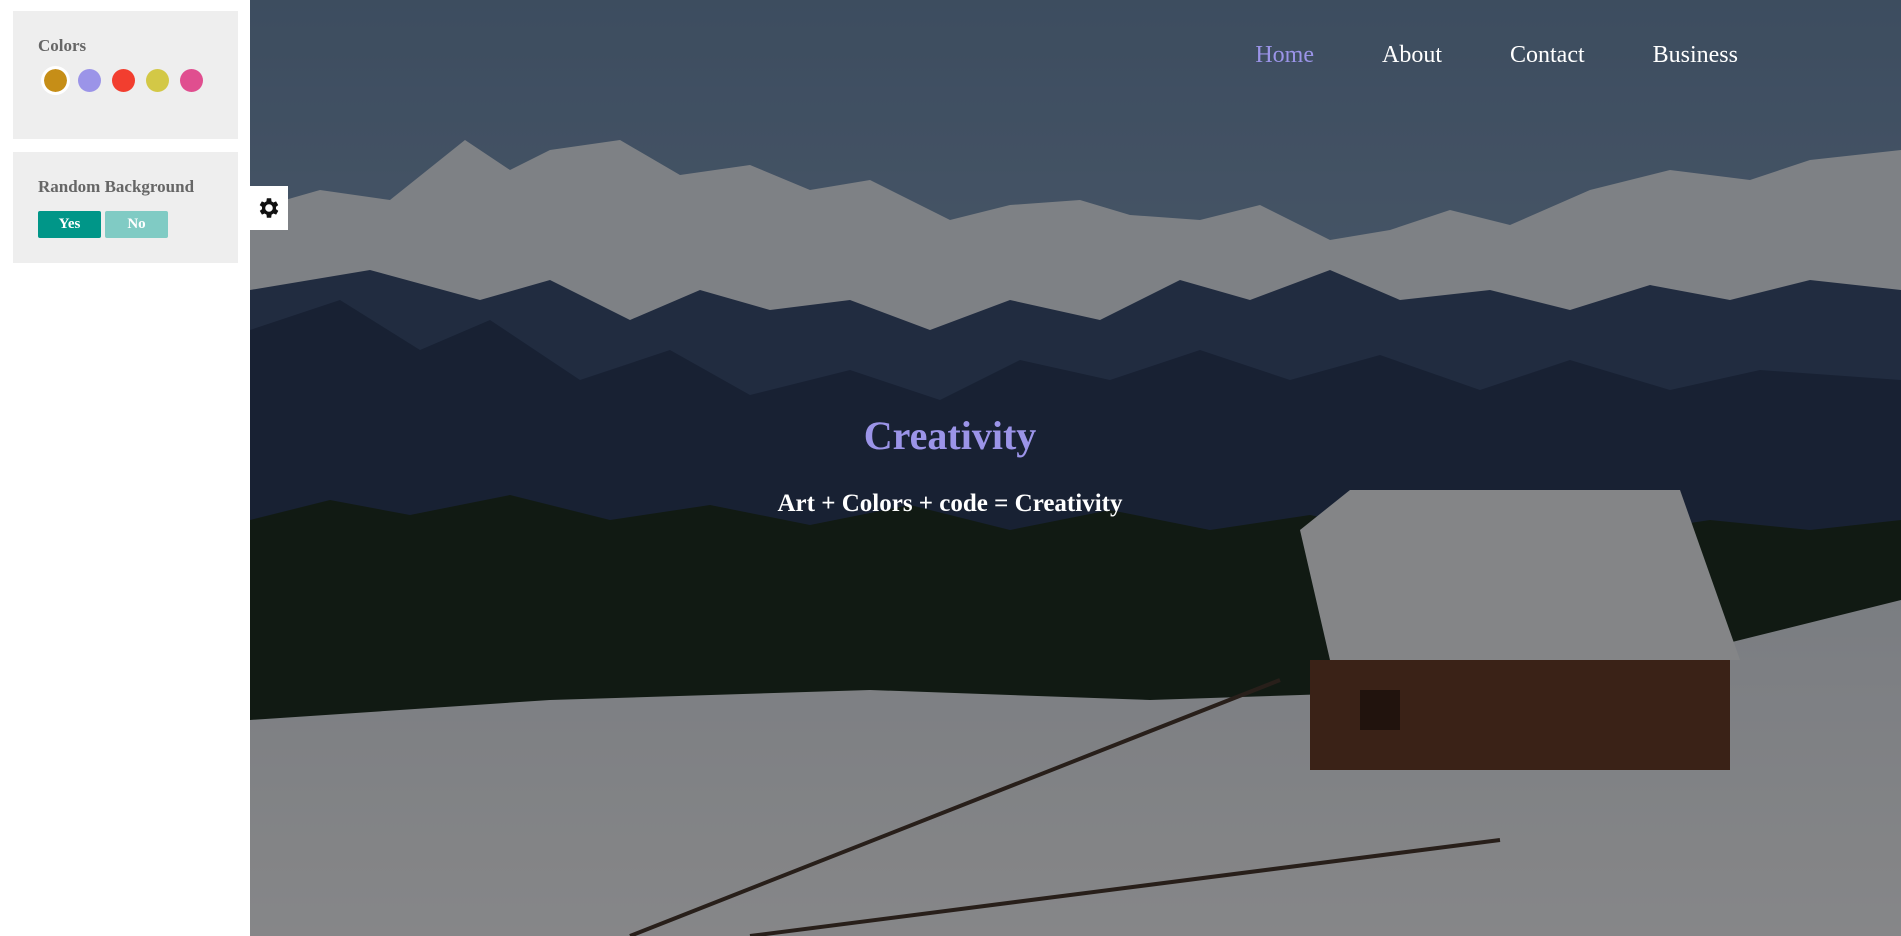  I want to click on color-swatch-red, so click(123, 80).